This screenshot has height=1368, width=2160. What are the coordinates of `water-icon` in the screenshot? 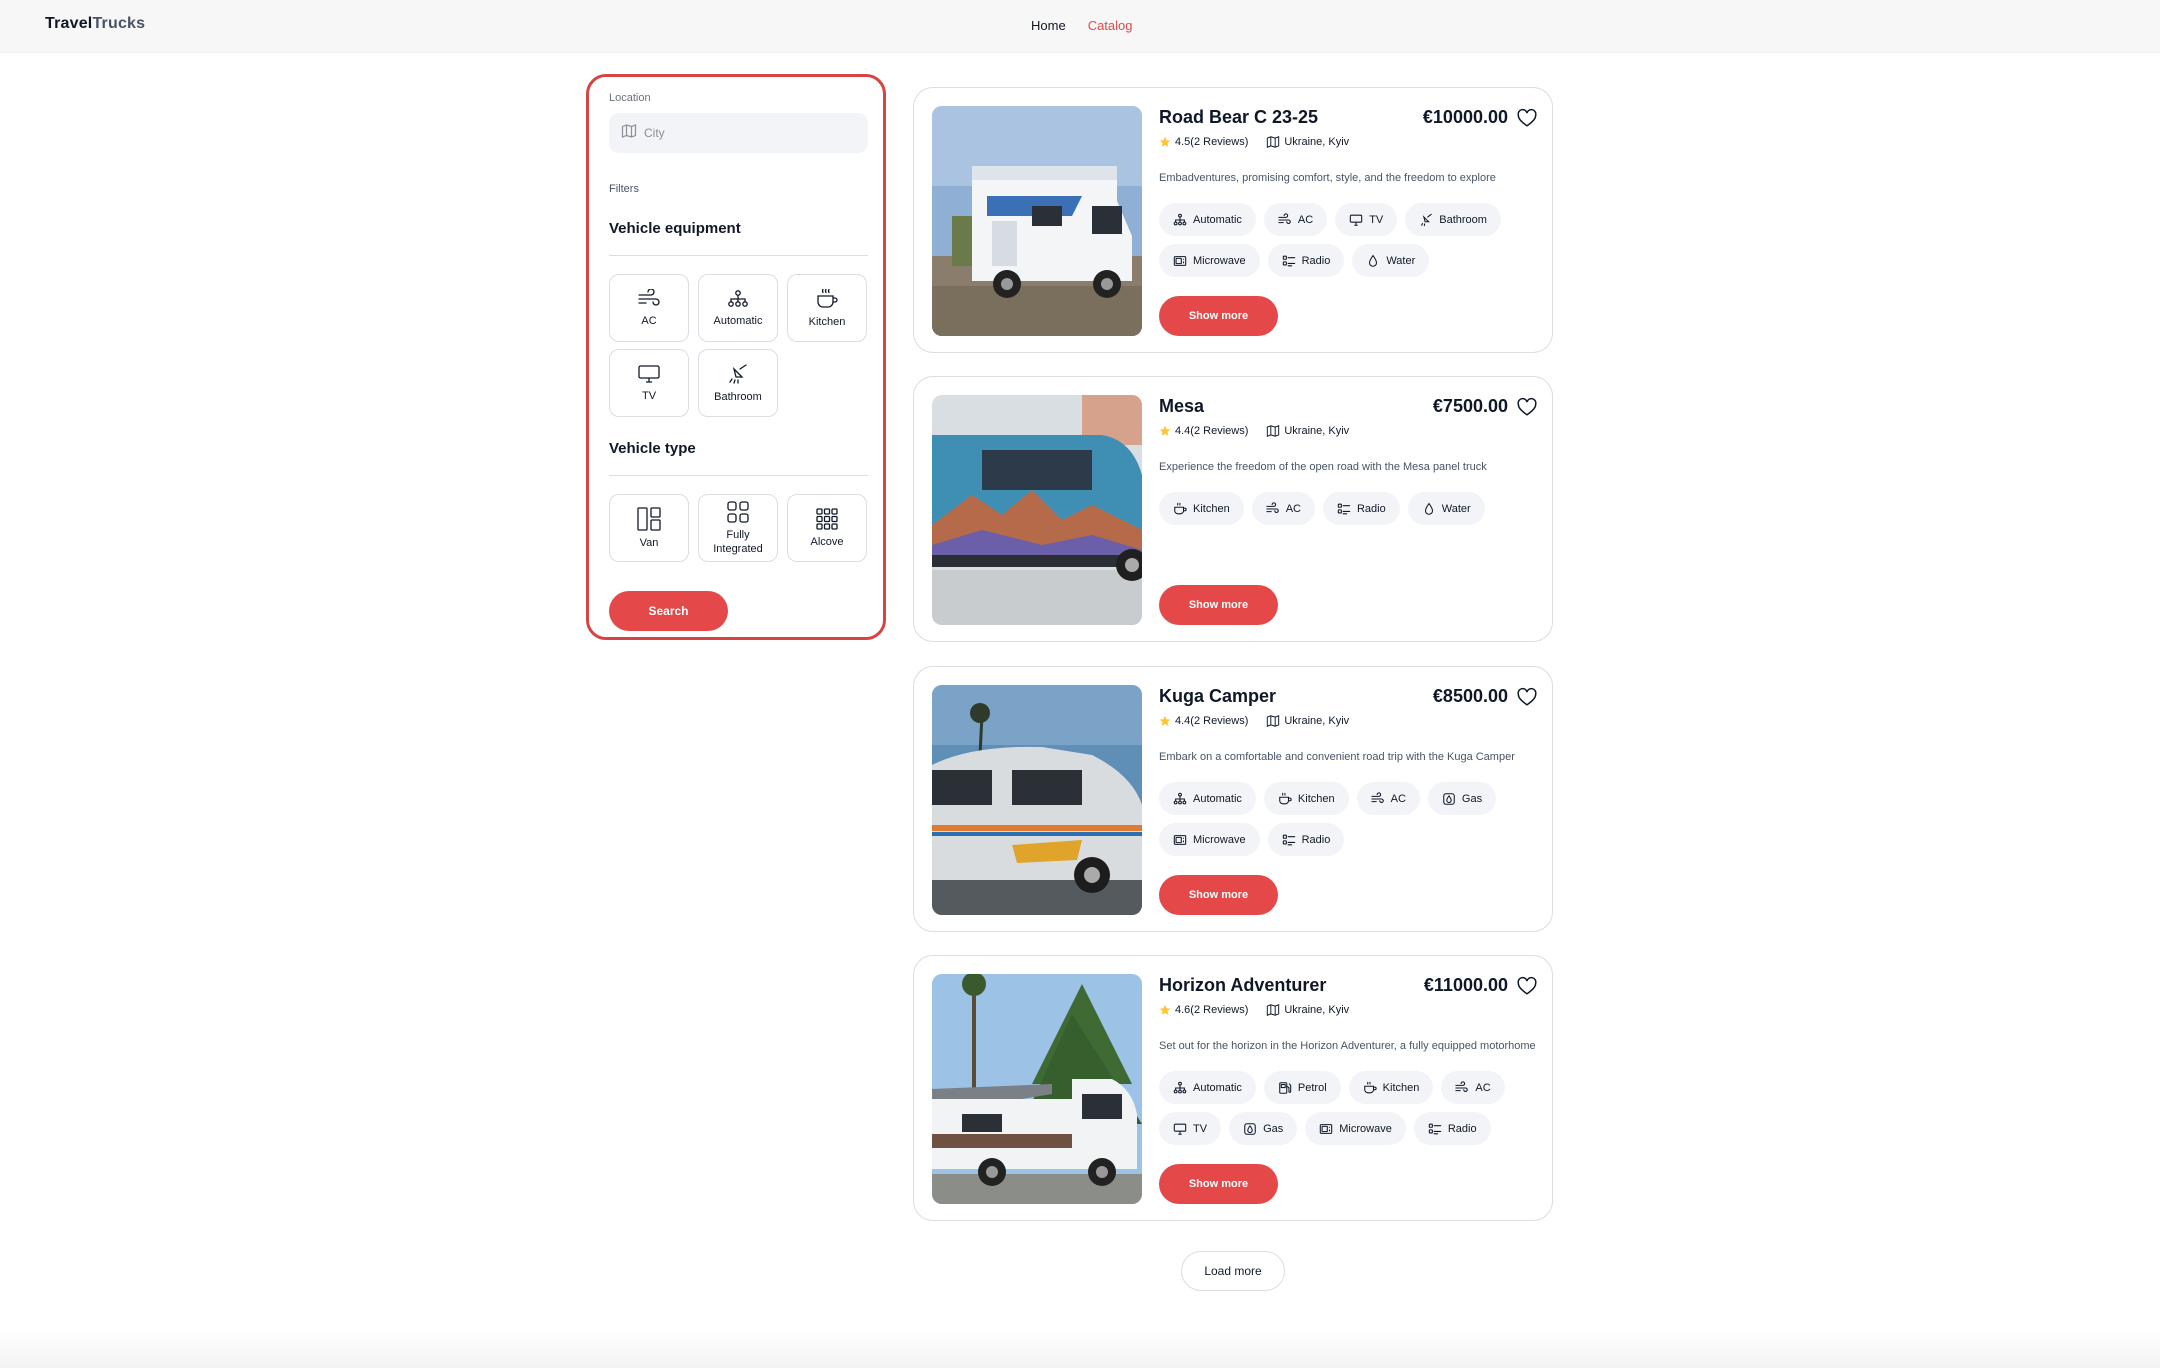 It's located at (1373, 261).